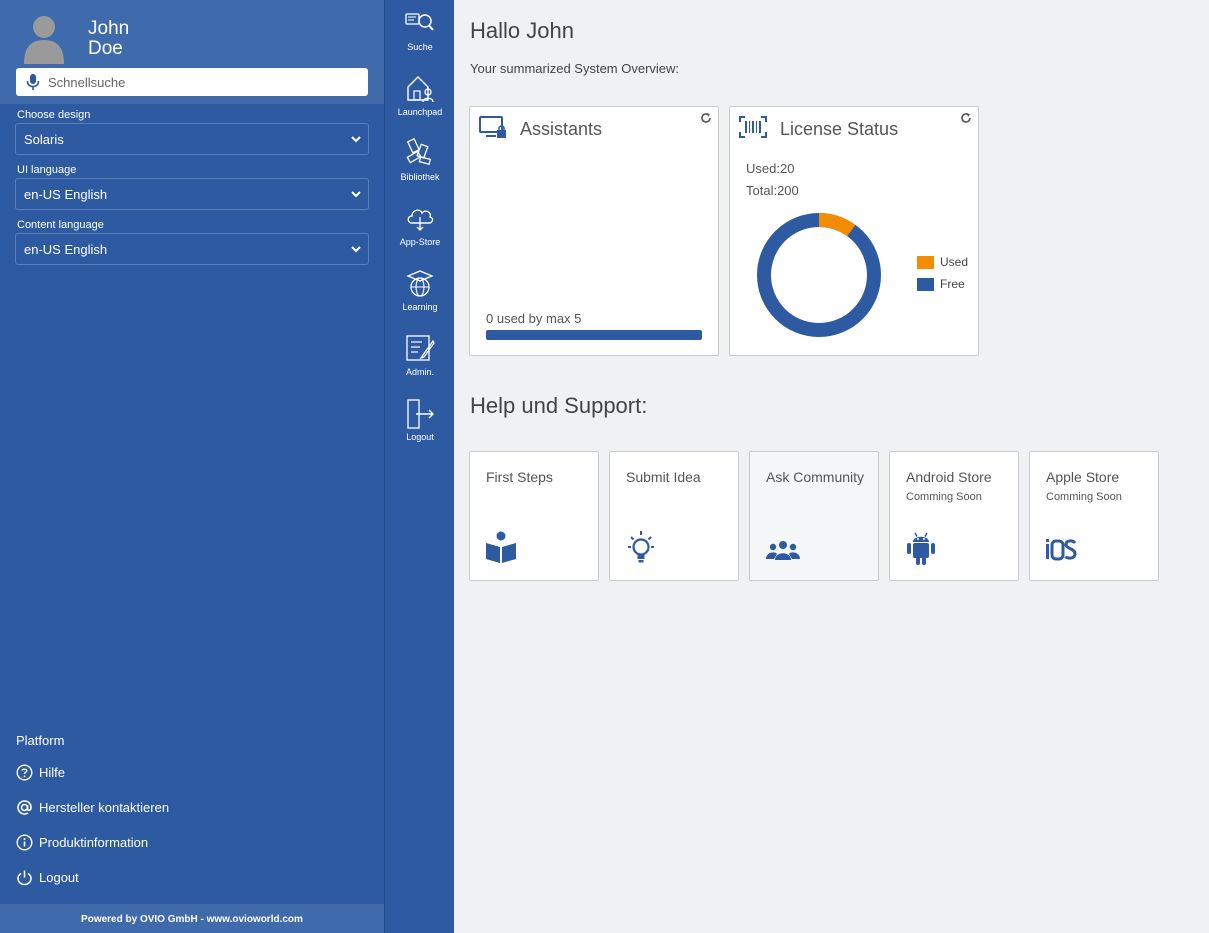  I want to click on legend-free: Free, so click(941, 284).